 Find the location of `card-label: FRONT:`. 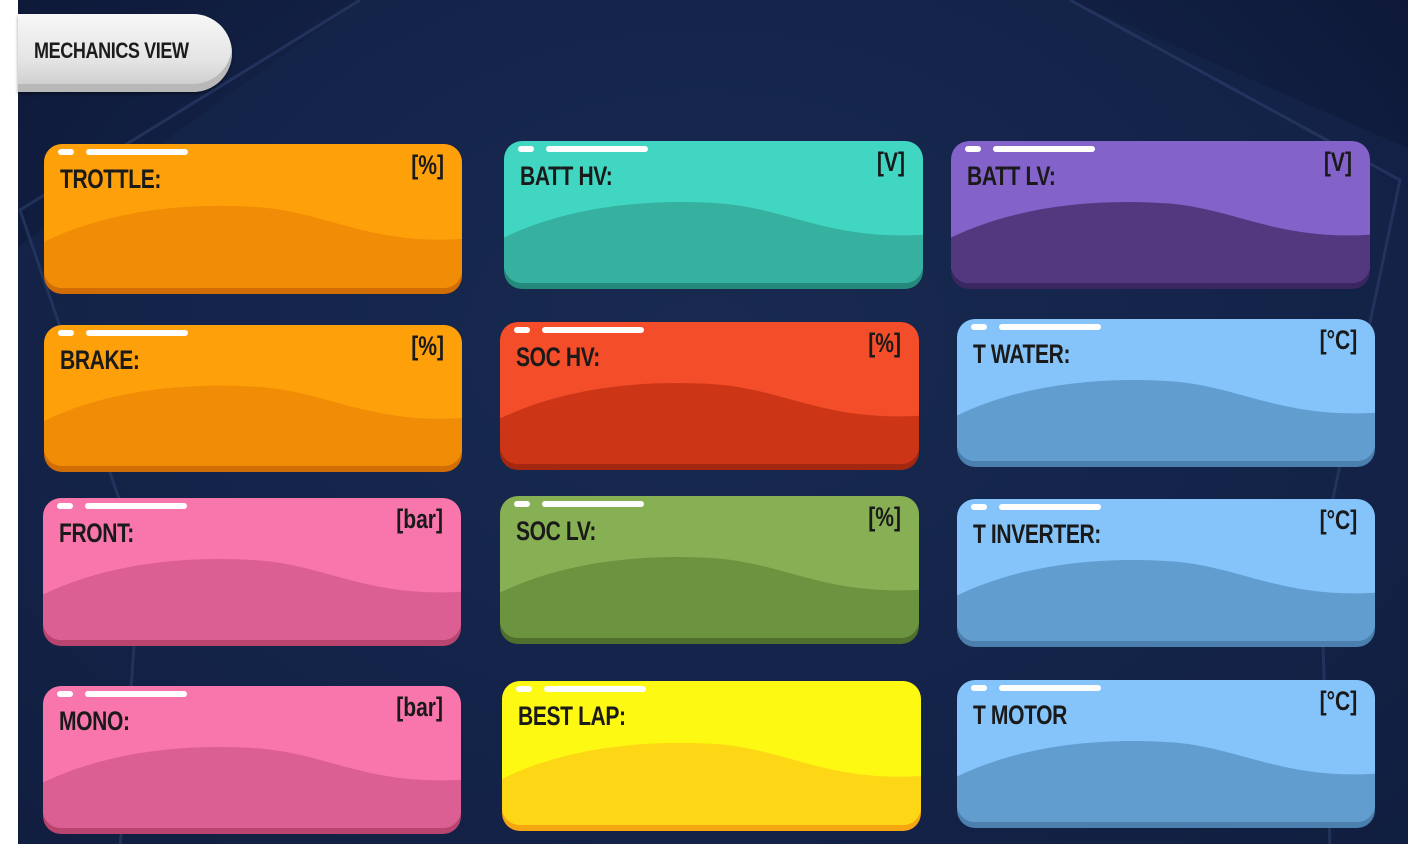

card-label: FRONT: is located at coordinates (96, 533).